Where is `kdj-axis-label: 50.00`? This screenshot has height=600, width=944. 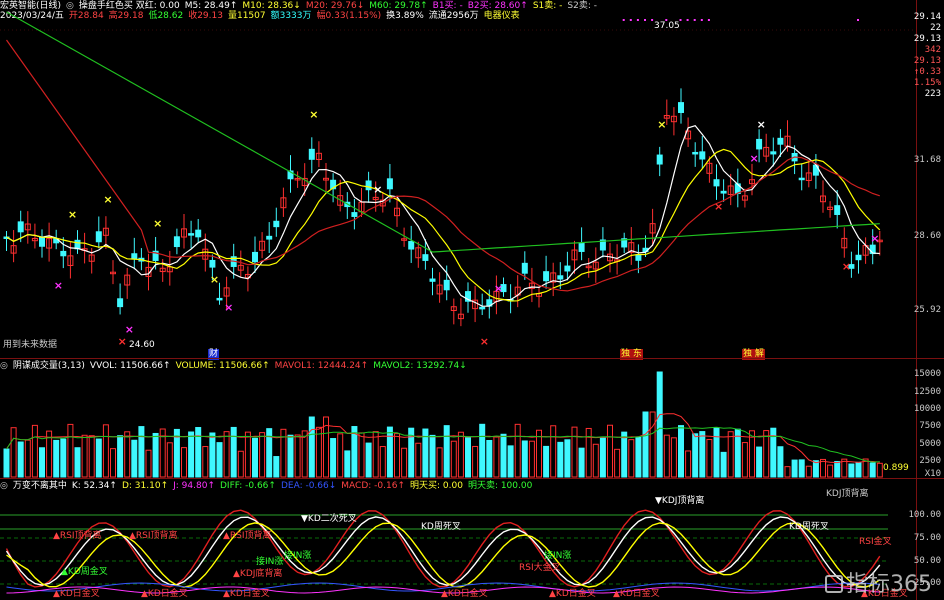 kdj-axis-label: 50.00 is located at coordinates (927, 561).